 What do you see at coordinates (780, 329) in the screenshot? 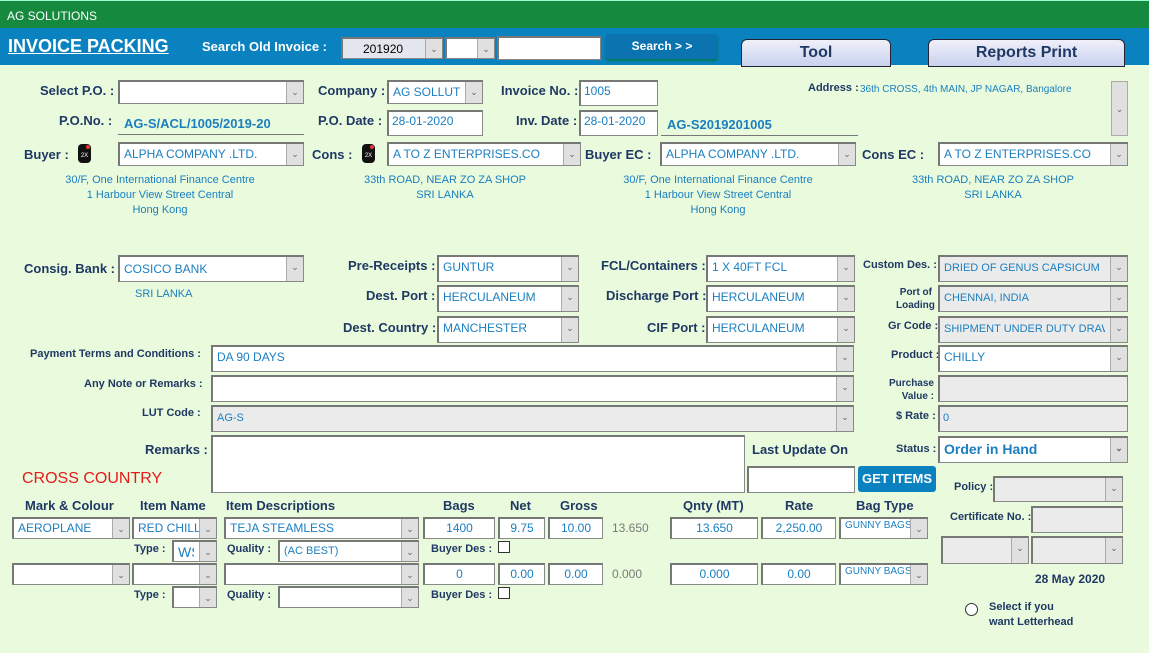
I see `cif-port-dropdown: HERCULANEUM ⌄` at bounding box center [780, 329].